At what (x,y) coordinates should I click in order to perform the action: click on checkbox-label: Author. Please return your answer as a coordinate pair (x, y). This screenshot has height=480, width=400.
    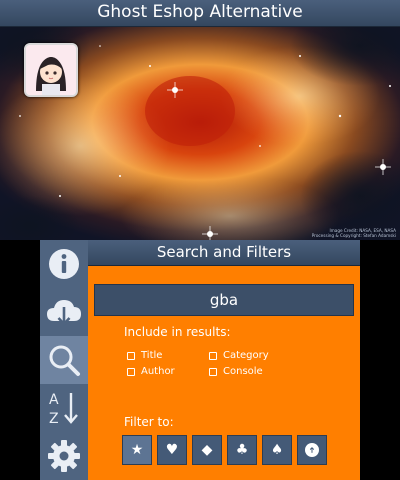
    Looking at the image, I should click on (158, 371).